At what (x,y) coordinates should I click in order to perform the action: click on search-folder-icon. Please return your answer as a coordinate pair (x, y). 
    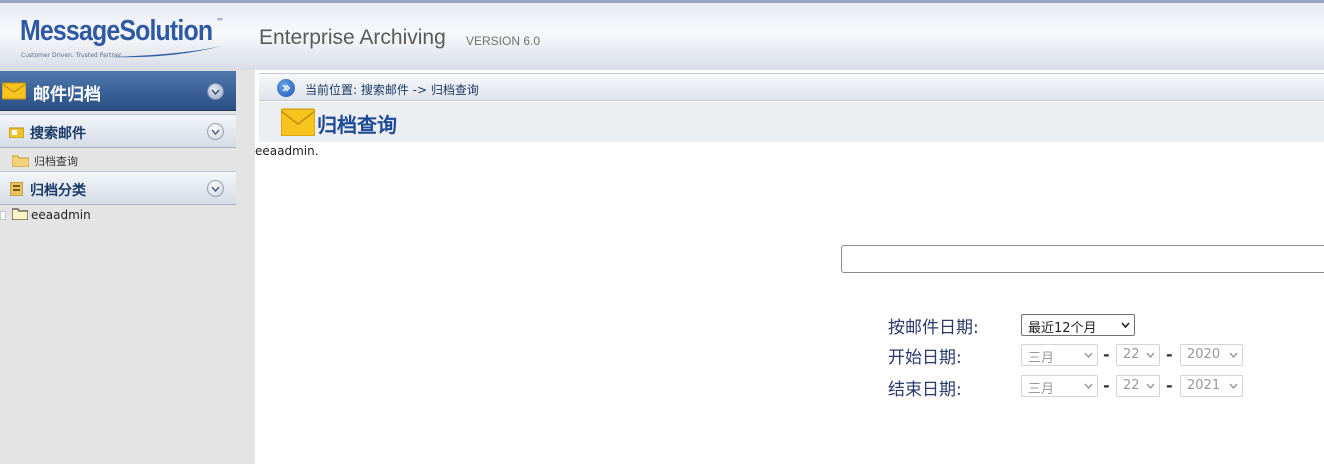
    Looking at the image, I should click on (16, 132).